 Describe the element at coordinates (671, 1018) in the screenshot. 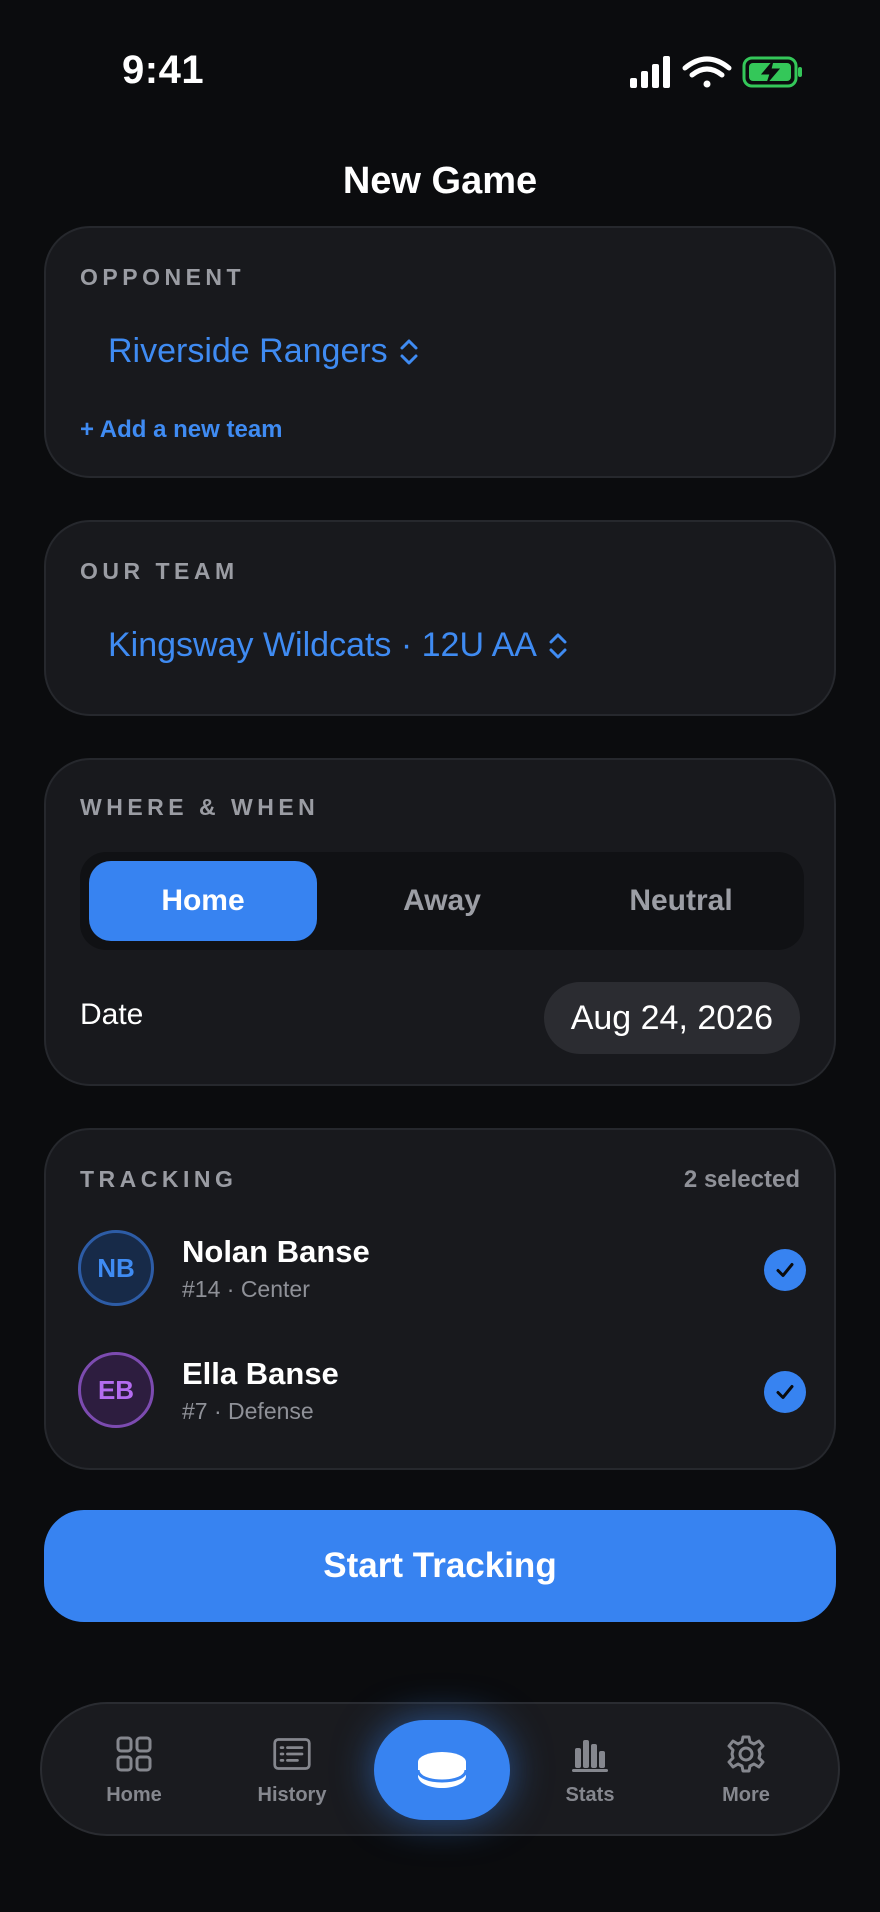

I see `date-picker: Aug 24, 2026` at that location.